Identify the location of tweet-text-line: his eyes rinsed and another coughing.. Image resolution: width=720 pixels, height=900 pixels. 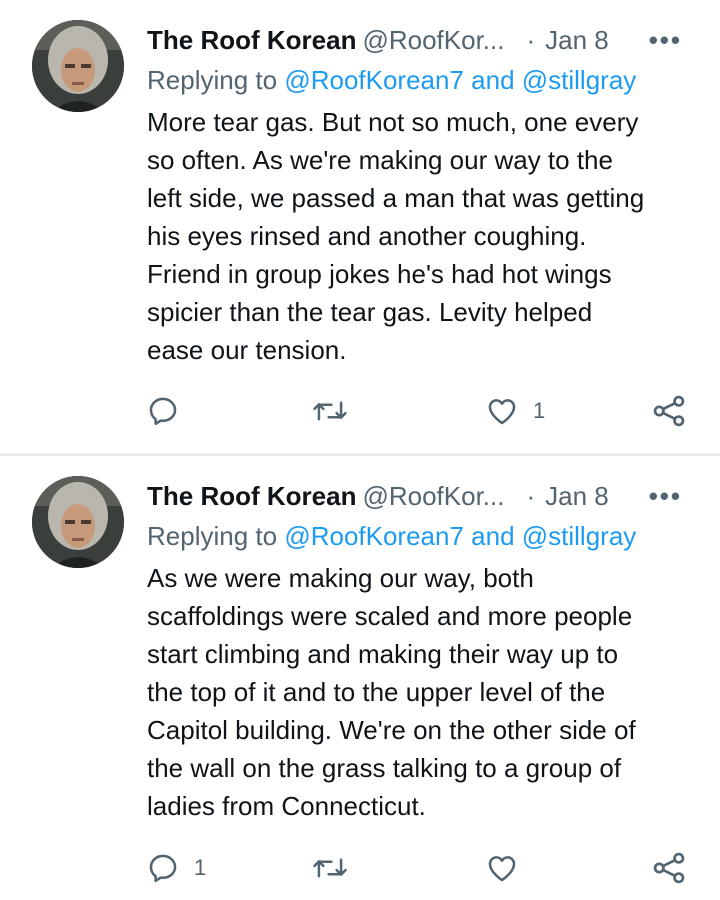
(367, 236).